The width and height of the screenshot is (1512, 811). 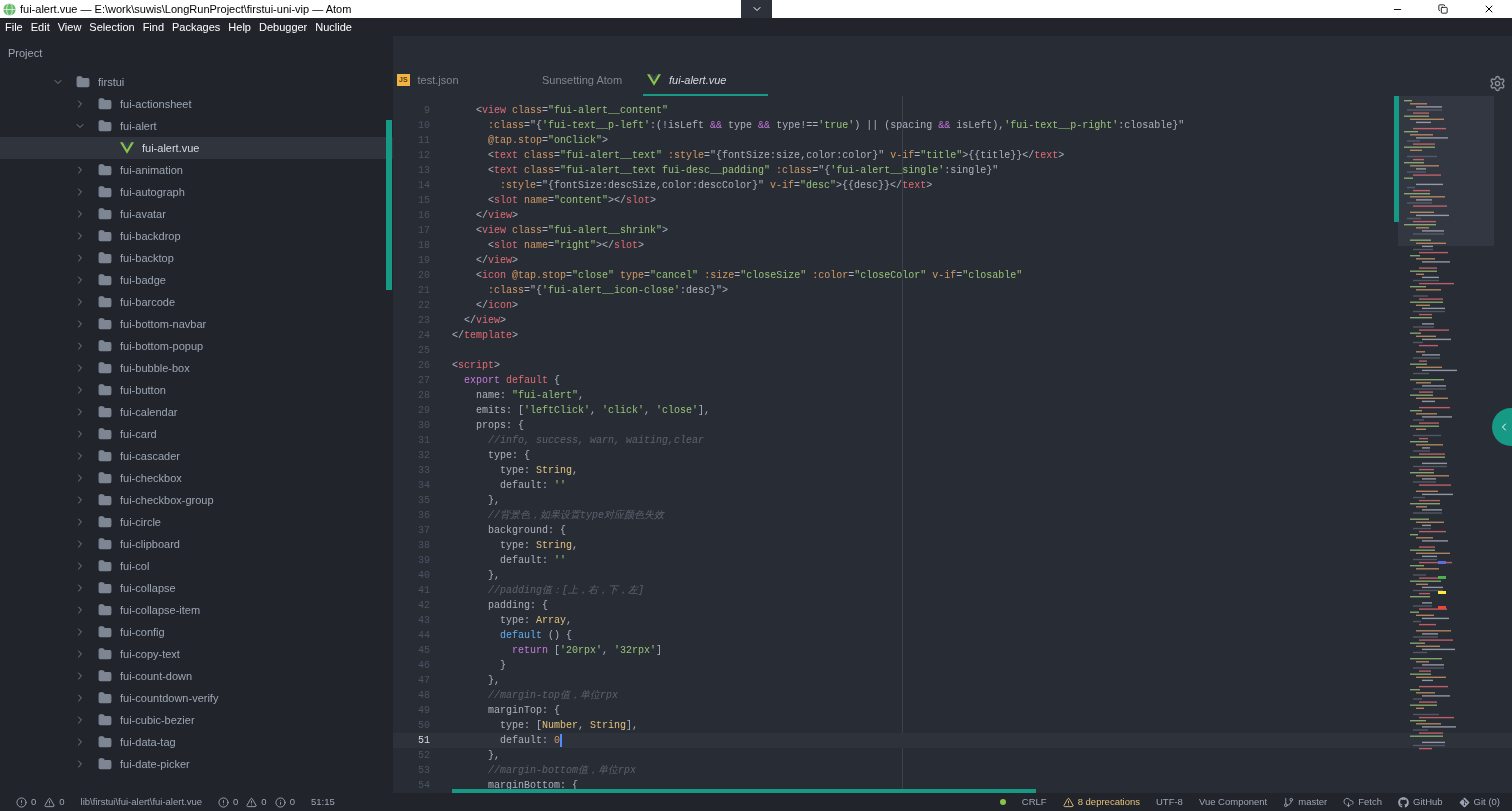 I want to click on menu-item: Help, so click(x=239, y=27).